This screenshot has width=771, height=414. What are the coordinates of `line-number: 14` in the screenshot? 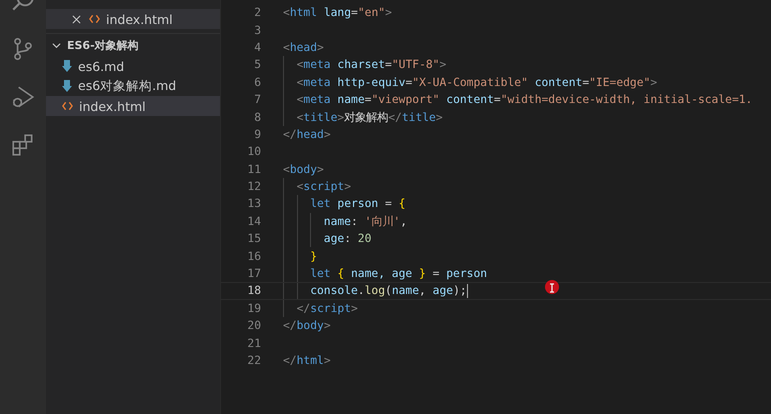 It's located at (253, 221).